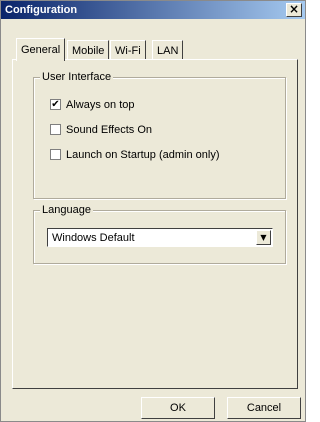 This screenshot has width=320, height=422. I want to click on sound-effects-checkbox, so click(55, 129).